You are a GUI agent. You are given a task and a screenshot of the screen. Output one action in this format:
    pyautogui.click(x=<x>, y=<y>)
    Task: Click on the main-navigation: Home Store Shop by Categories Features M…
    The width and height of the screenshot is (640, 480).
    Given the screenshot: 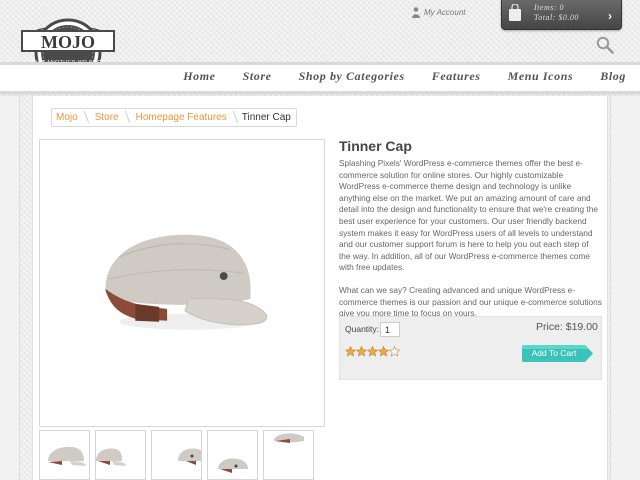 What is the action you would take?
    pyautogui.click(x=320, y=78)
    